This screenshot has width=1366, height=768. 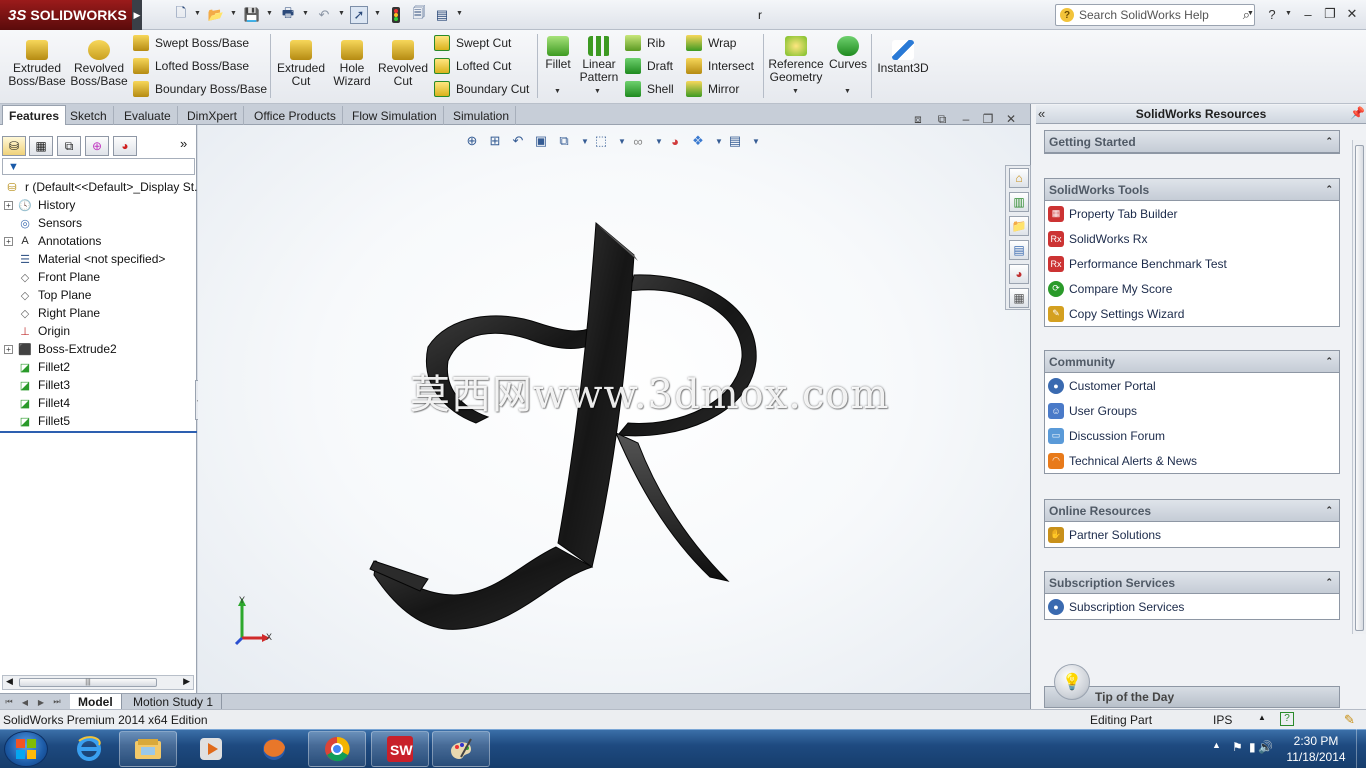 What do you see at coordinates (599, 60) in the screenshot?
I see `linear-pattern-button: Linear Pattern` at bounding box center [599, 60].